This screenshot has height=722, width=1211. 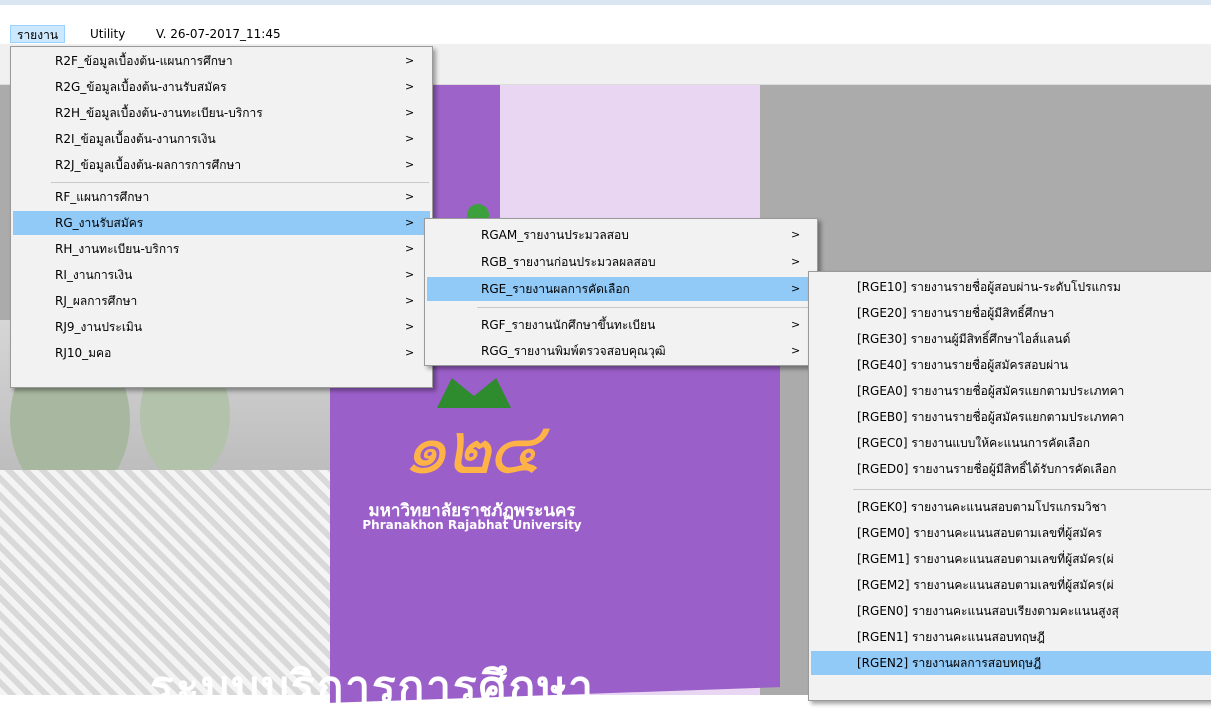 What do you see at coordinates (221, 327) in the screenshot?
I see `menu-item-rj9: RJ9_งานประเมิน >` at bounding box center [221, 327].